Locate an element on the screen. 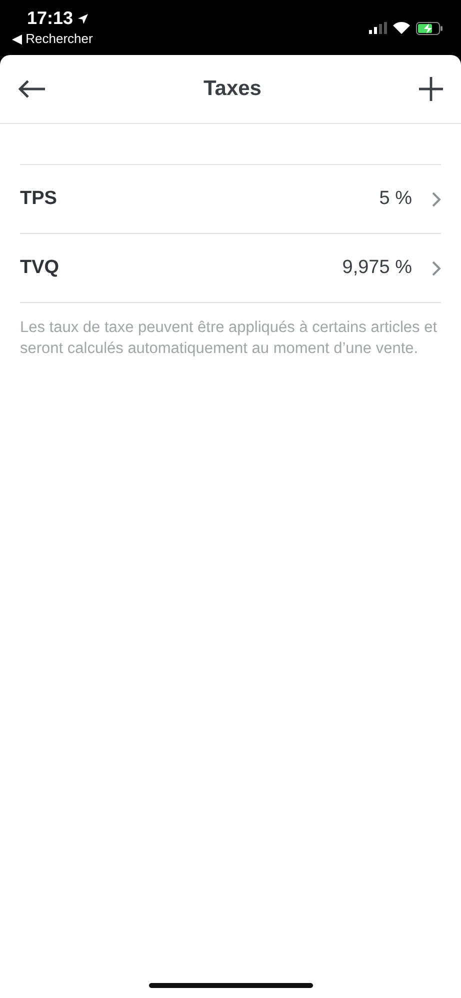 Image resolution: width=461 pixels, height=998 pixels. tax-name: TPS is located at coordinates (39, 199).